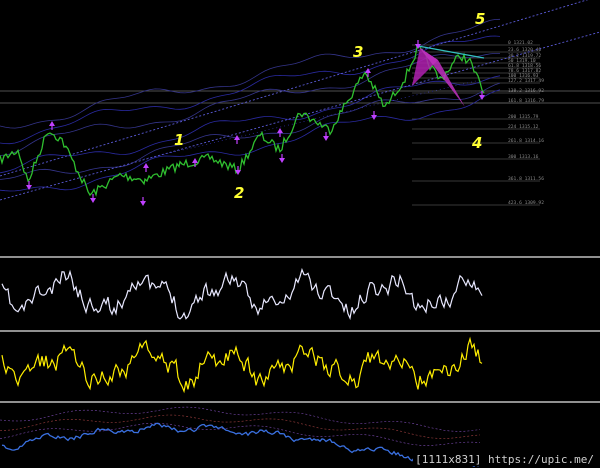  Describe the element at coordinates (526, 81) in the screenshot. I see `fib-level-label: 127.2 1317.49` at that location.